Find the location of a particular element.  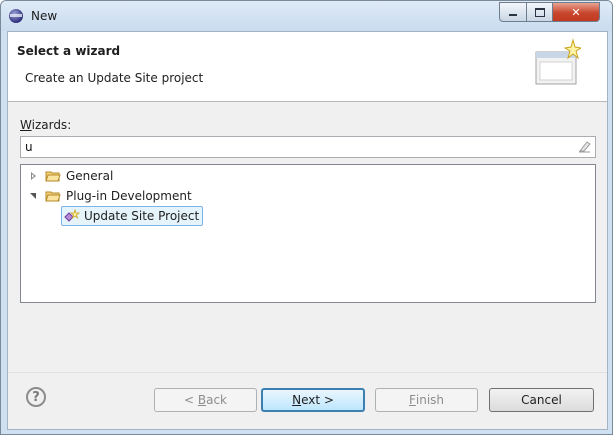

wizard-filter-field is located at coordinates (308, 147).